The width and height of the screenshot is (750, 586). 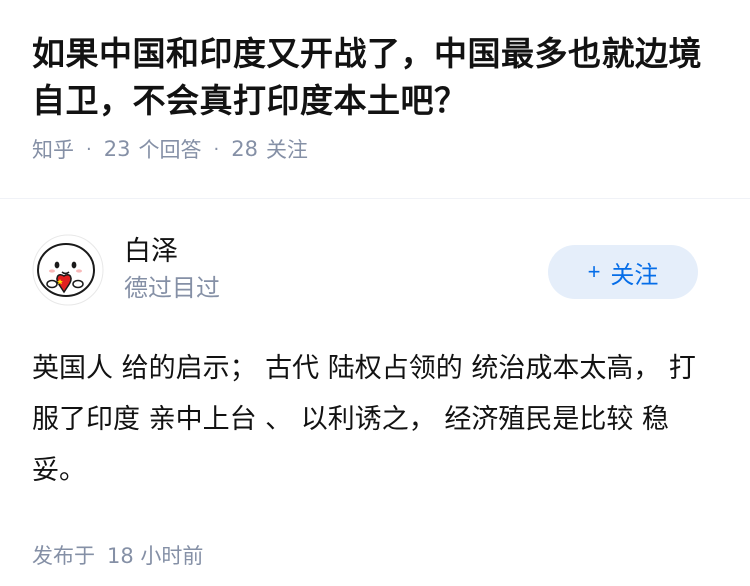 What do you see at coordinates (53, 149) in the screenshot?
I see `source-label: 知乎` at bounding box center [53, 149].